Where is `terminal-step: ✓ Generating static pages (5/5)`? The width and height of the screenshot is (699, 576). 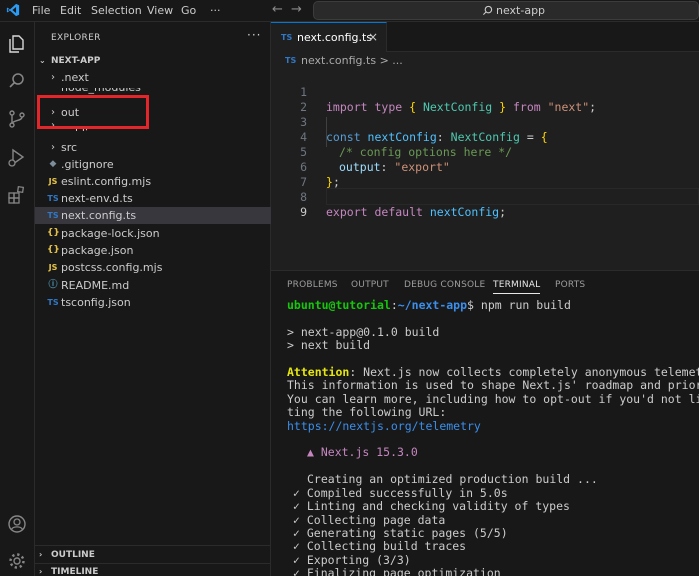 terminal-step: ✓ Generating static pages (5/5) is located at coordinates (400, 532).